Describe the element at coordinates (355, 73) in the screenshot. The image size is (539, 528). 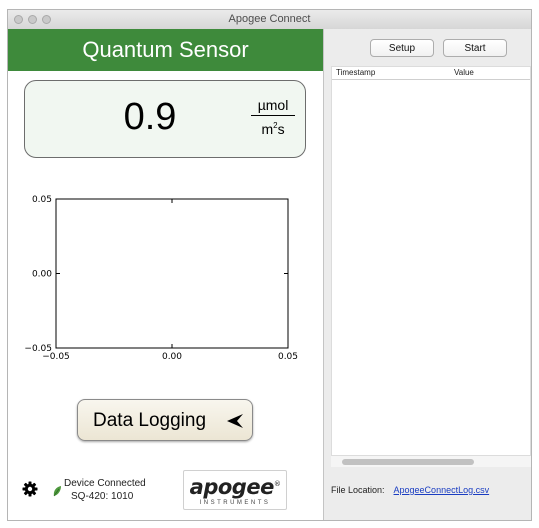
I see `column-header-timestamp: Timestamp` at that location.